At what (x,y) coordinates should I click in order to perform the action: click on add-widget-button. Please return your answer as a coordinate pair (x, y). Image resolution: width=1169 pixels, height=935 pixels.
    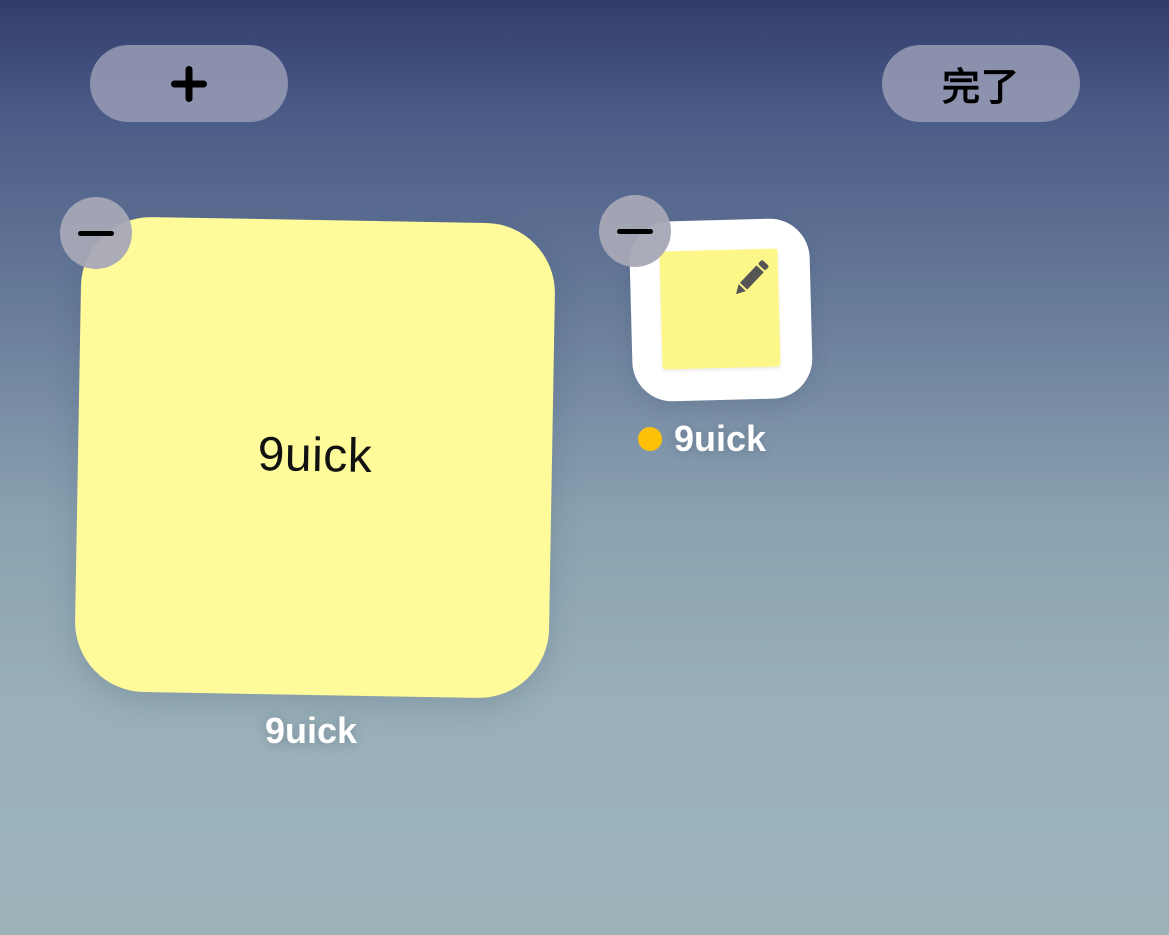
    Looking at the image, I should click on (189, 83).